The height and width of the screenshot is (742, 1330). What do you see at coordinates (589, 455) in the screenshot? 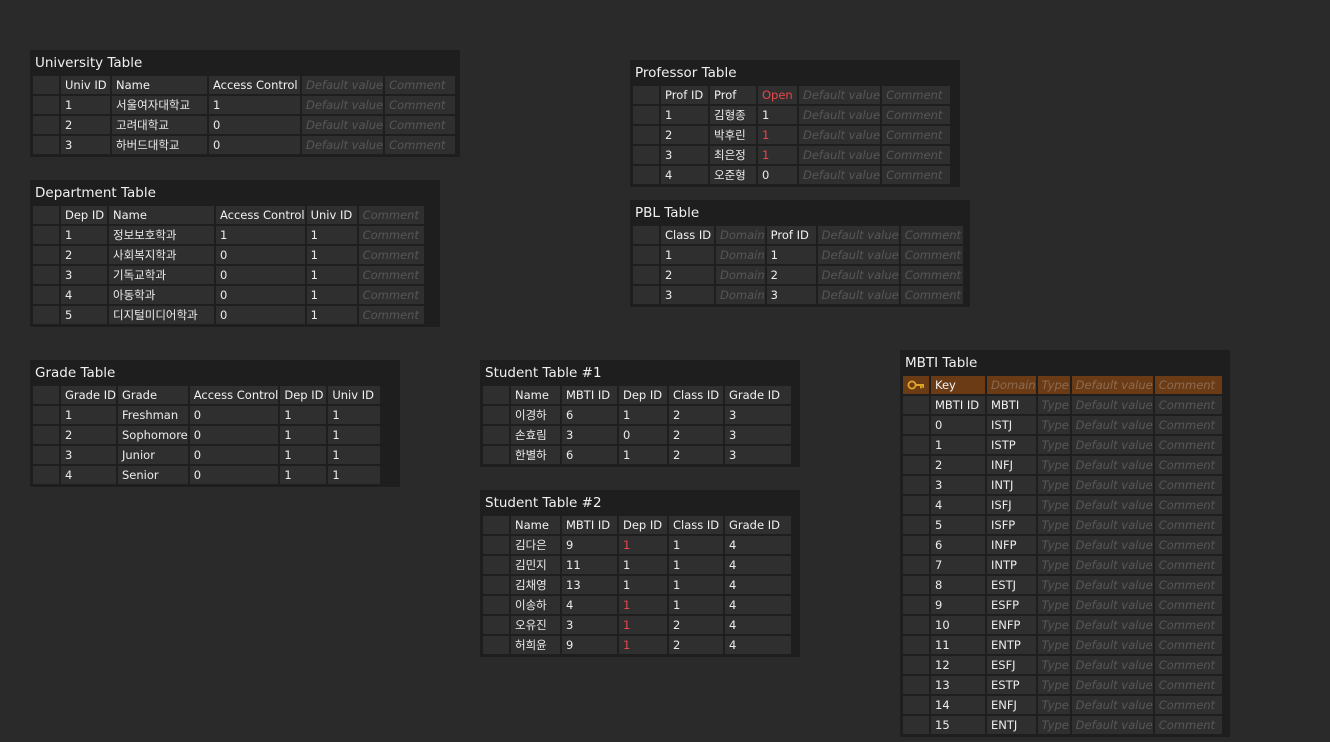
I see `table-cell: 6` at bounding box center [589, 455].